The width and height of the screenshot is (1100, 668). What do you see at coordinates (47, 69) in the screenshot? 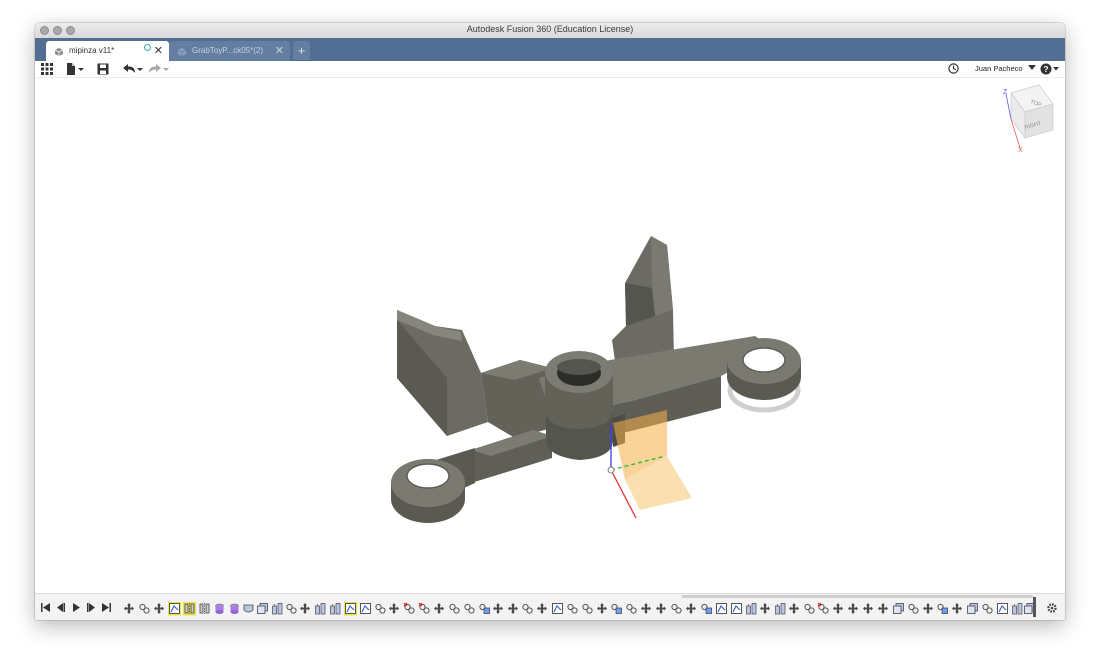
I see `grid-icon` at bounding box center [47, 69].